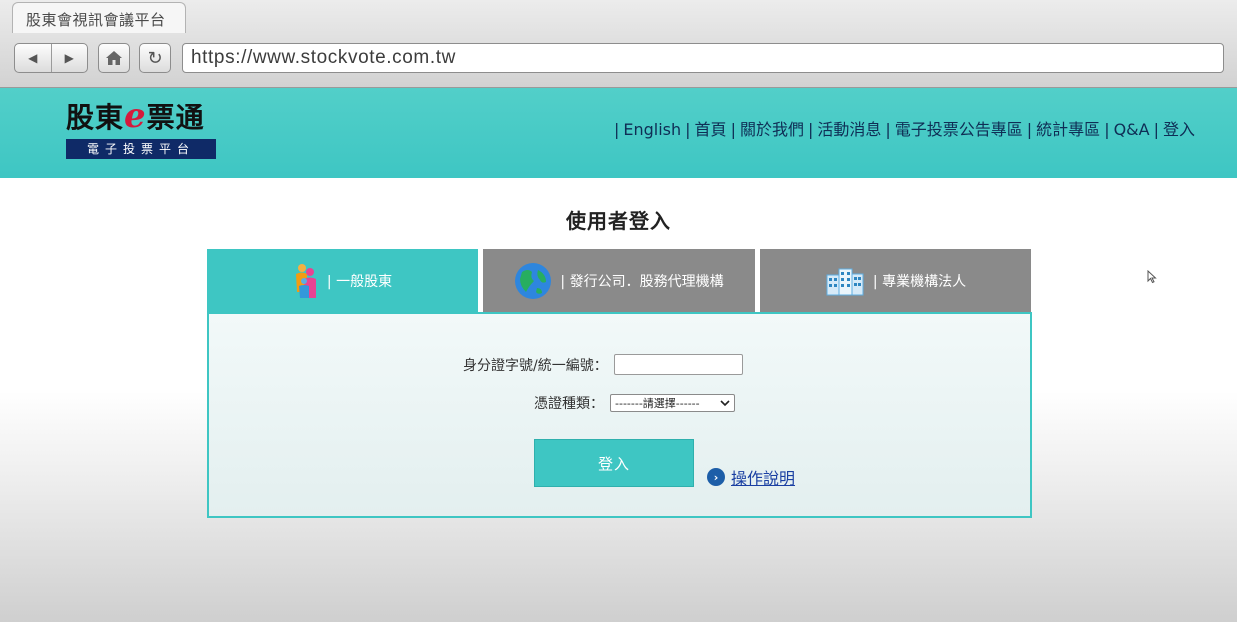 The height and width of the screenshot is (622, 1237). I want to click on cert-type-select: -------請選擇------, so click(672, 403).